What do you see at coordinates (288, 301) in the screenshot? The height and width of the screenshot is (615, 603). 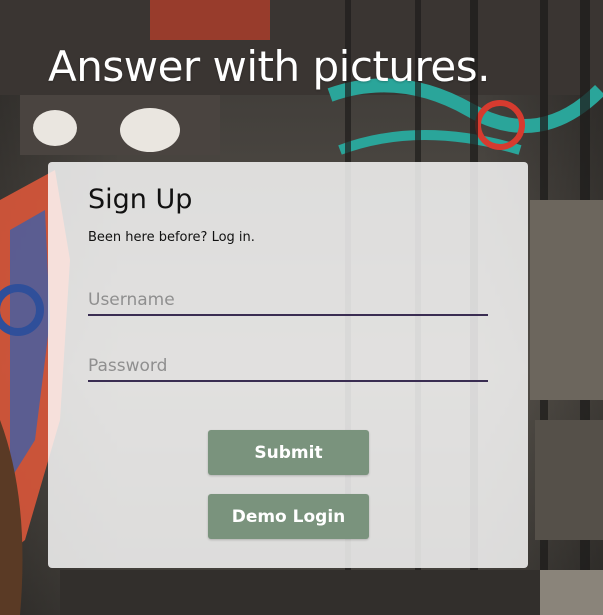 I see `username-input` at bounding box center [288, 301].